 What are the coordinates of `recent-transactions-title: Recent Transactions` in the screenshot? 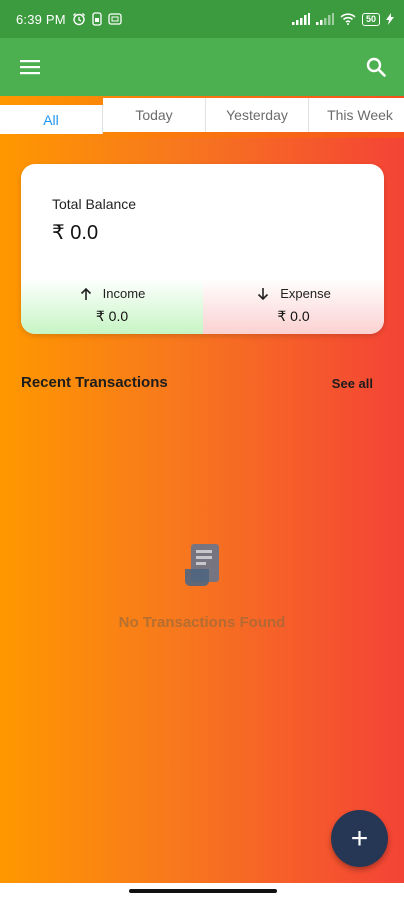 It's located at (94, 382).